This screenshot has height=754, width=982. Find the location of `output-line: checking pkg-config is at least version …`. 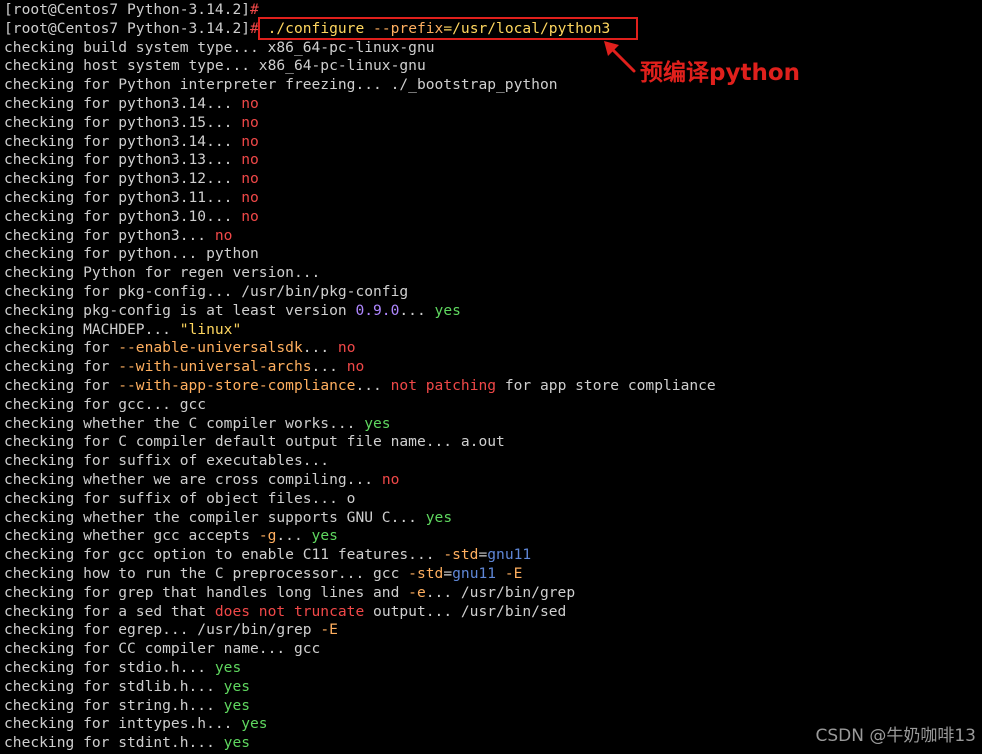

output-line: checking pkg-config is at least version … is located at coordinates (232, 310).